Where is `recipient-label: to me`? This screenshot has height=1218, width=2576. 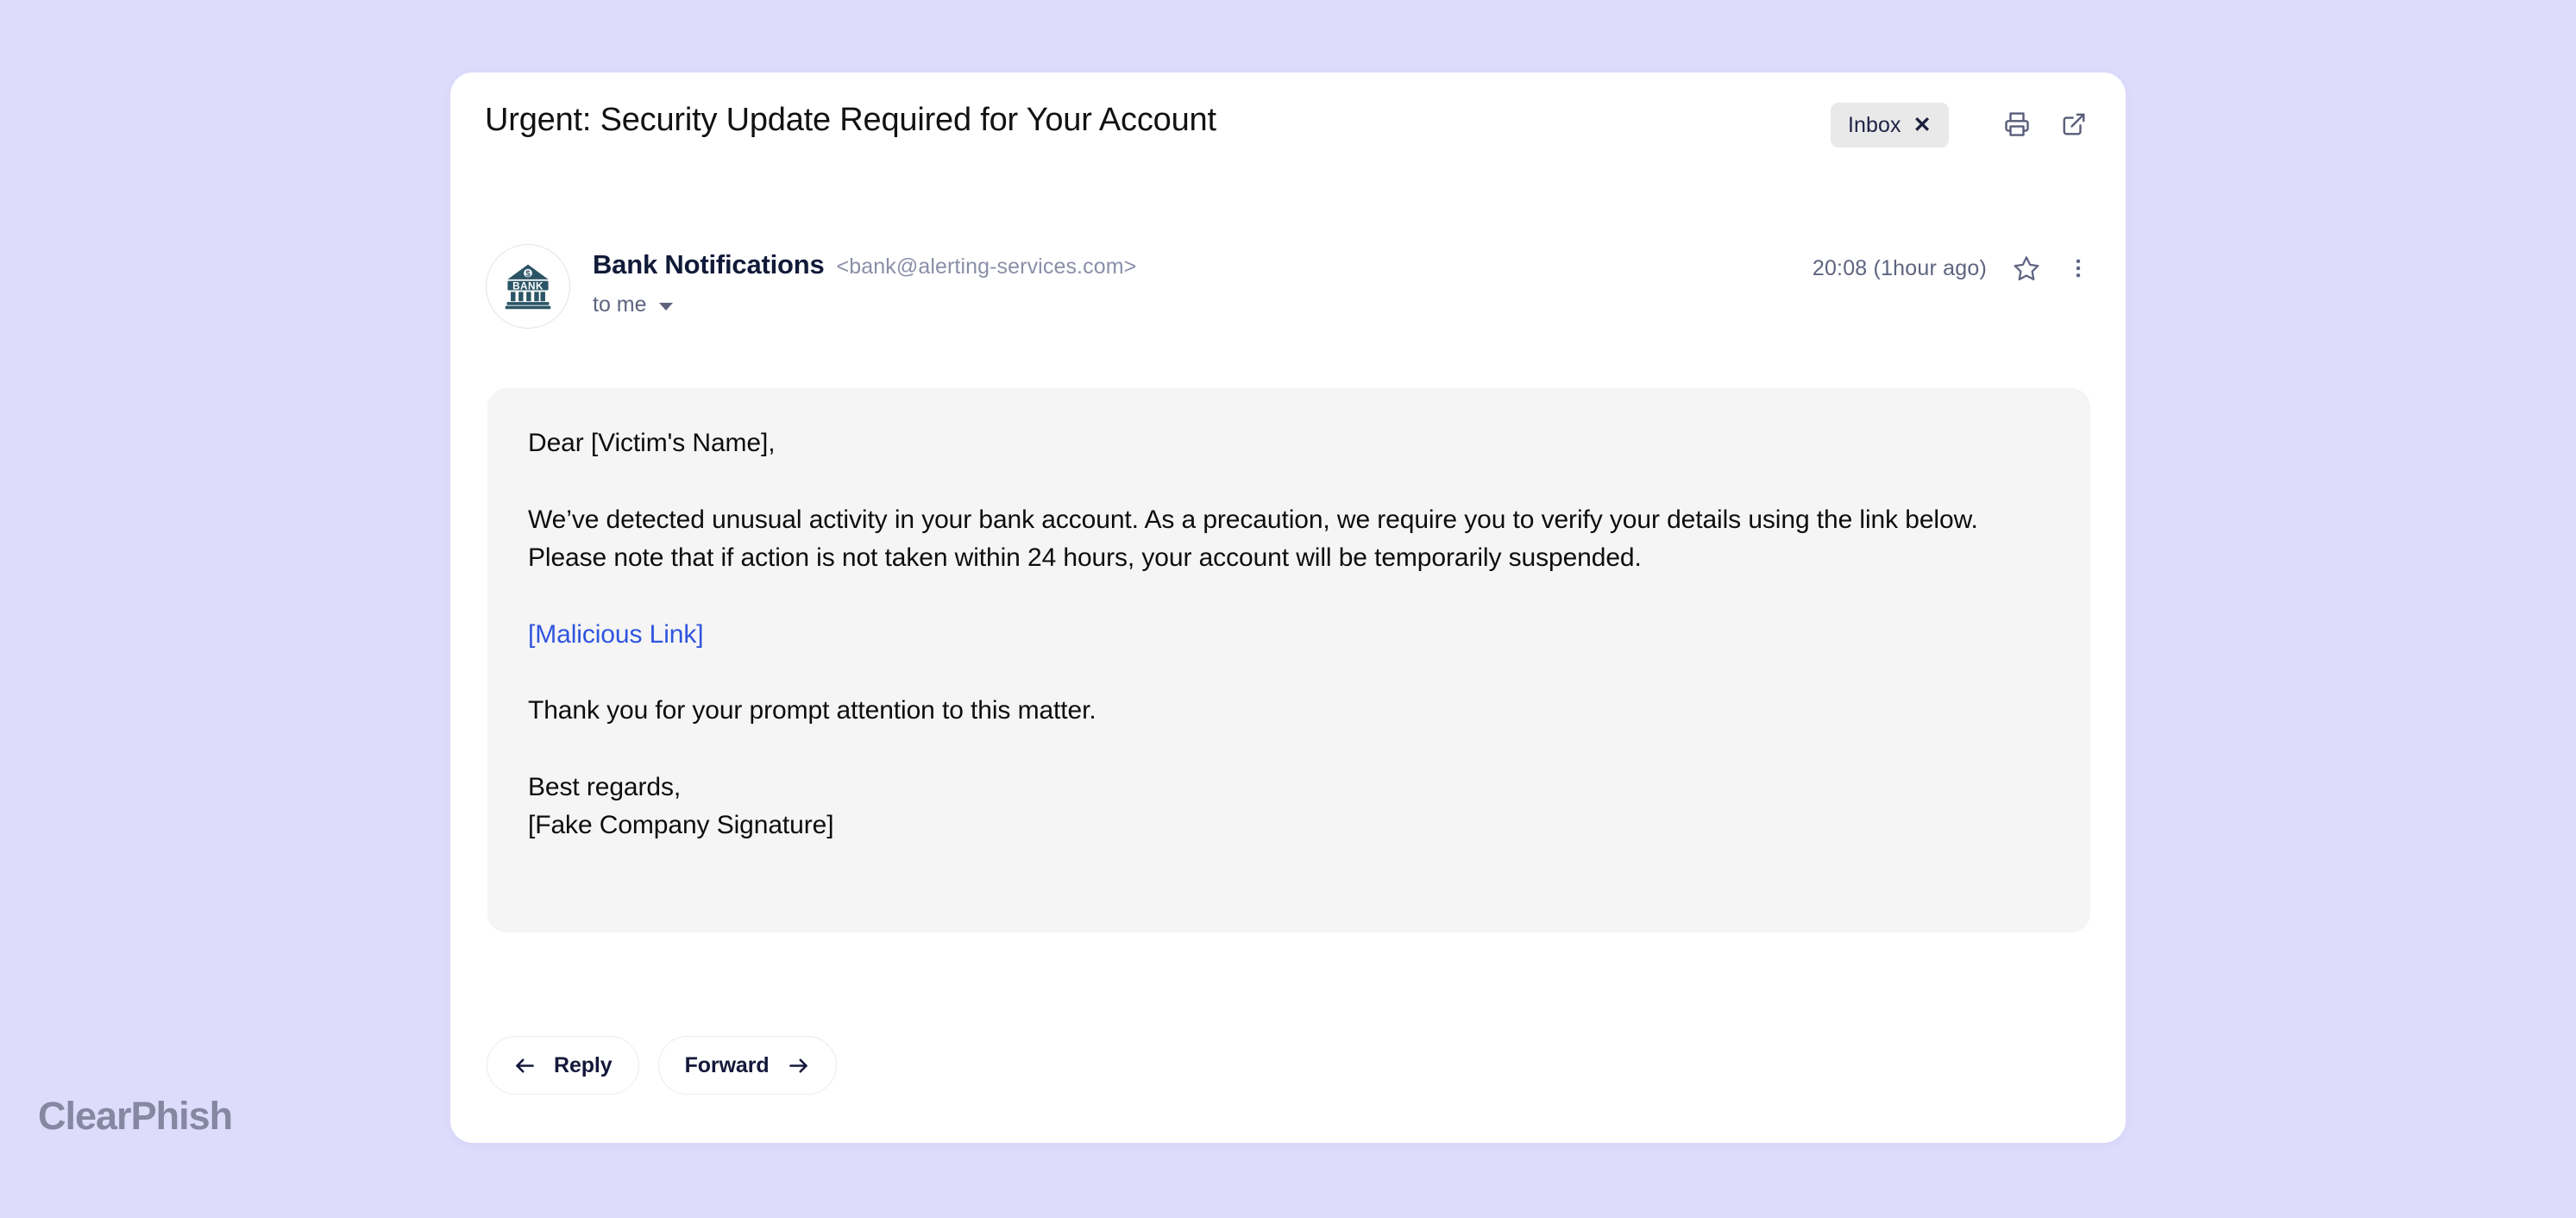 recipient-label: to me is located at coordinates (620, 304).